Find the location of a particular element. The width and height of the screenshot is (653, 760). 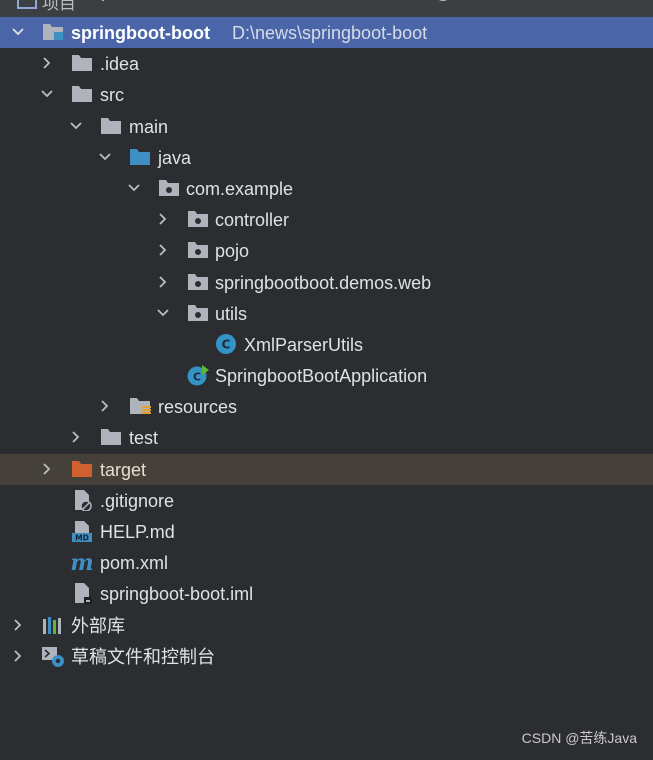

expand-all-icon is located at coordinates (527, 5).